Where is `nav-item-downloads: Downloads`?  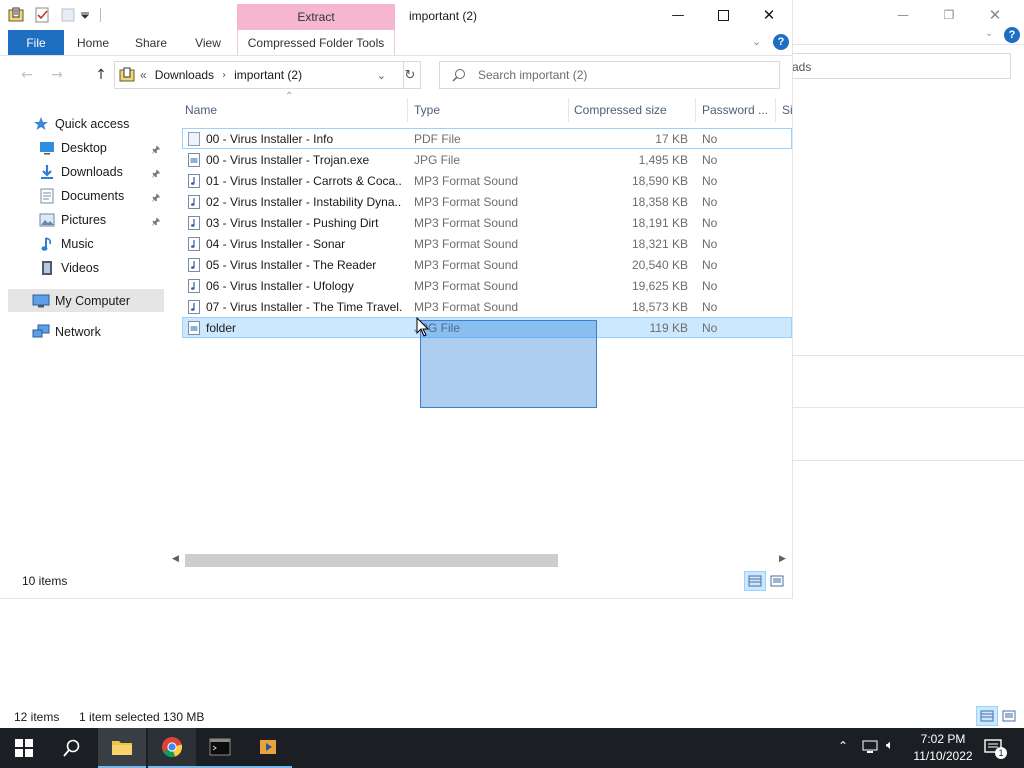
nav-item-downloads: Downloads is located at coordinates (80, 172).